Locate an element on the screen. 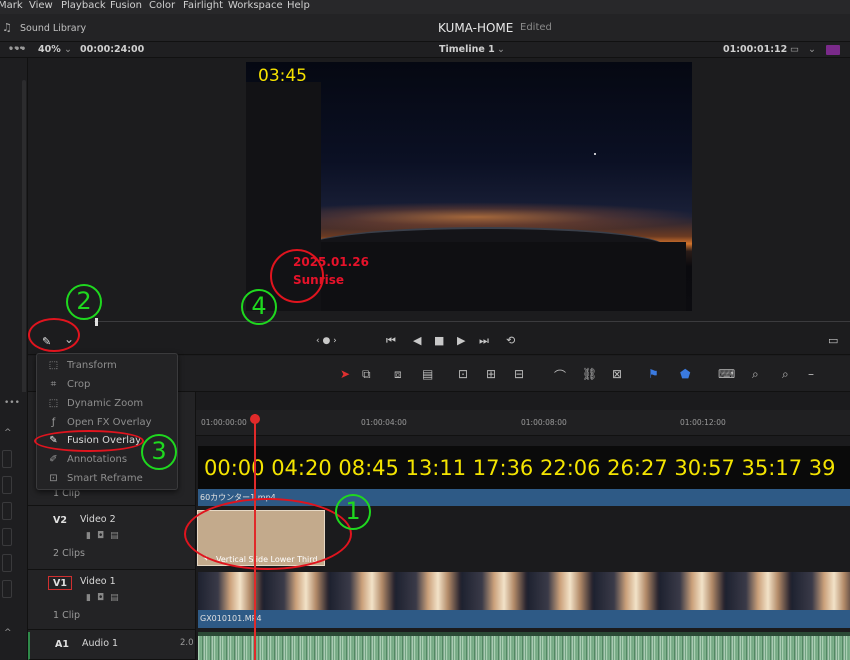 The image size is (850, 660). zoom-level: 40% is located at coordinates (49, 49).